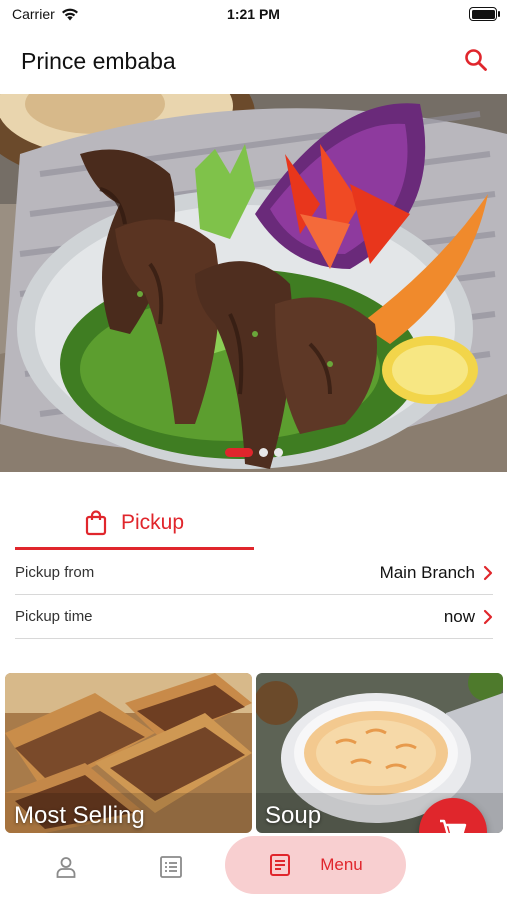 Image resolution: width=507 pixels, height=900 pixels. Describe the element at coordinates (254, 573) in the screenshot. I see `pickup-from-row: Pickup from Main Branch` at that location.